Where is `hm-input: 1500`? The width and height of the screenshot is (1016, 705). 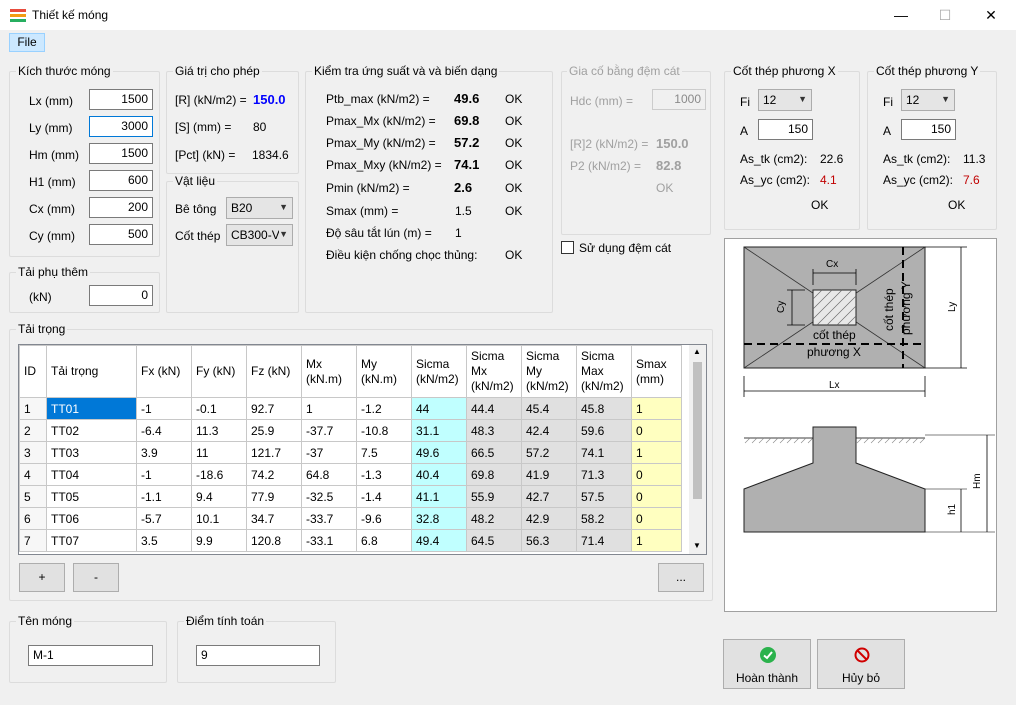 hm-input: 1500 is located at coordinates (121, 153).